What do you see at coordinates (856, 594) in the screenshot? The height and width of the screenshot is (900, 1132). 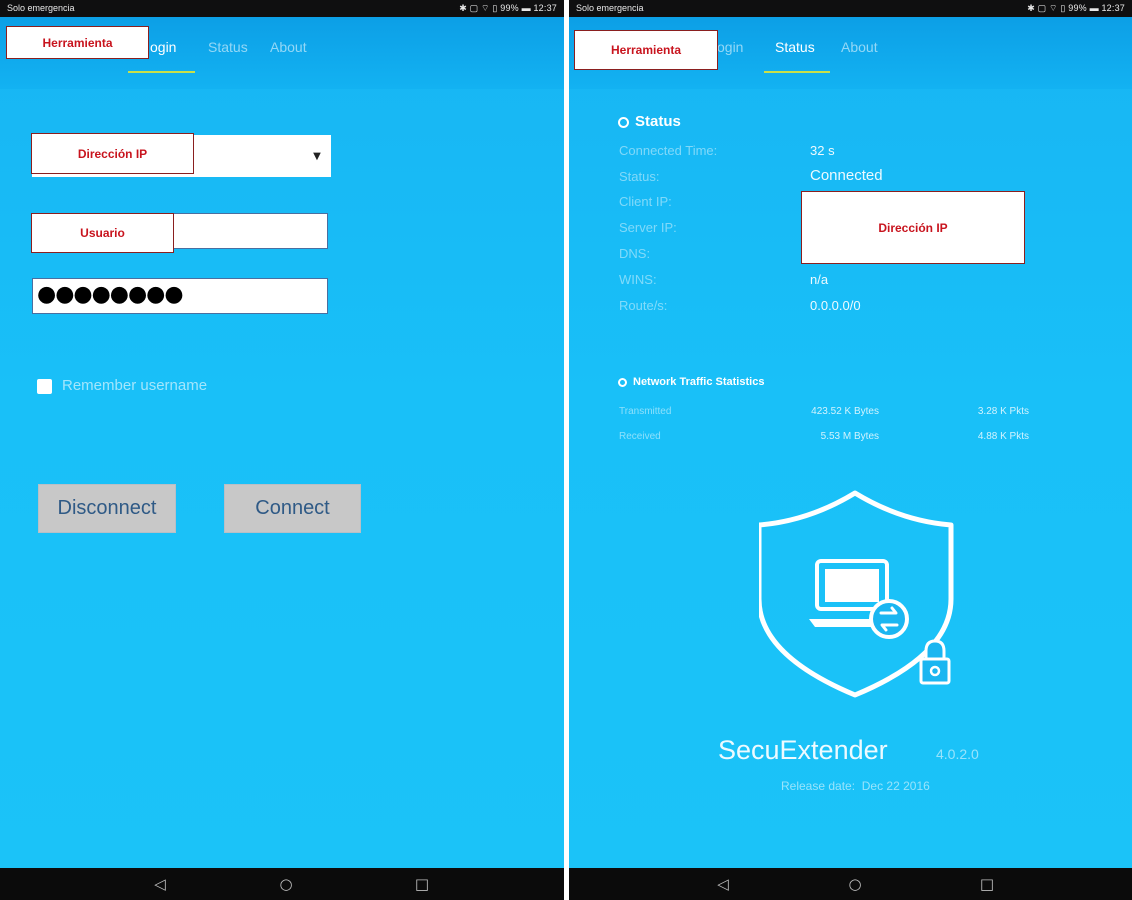 I see `shield-logo` at bounding box center [856, 594].